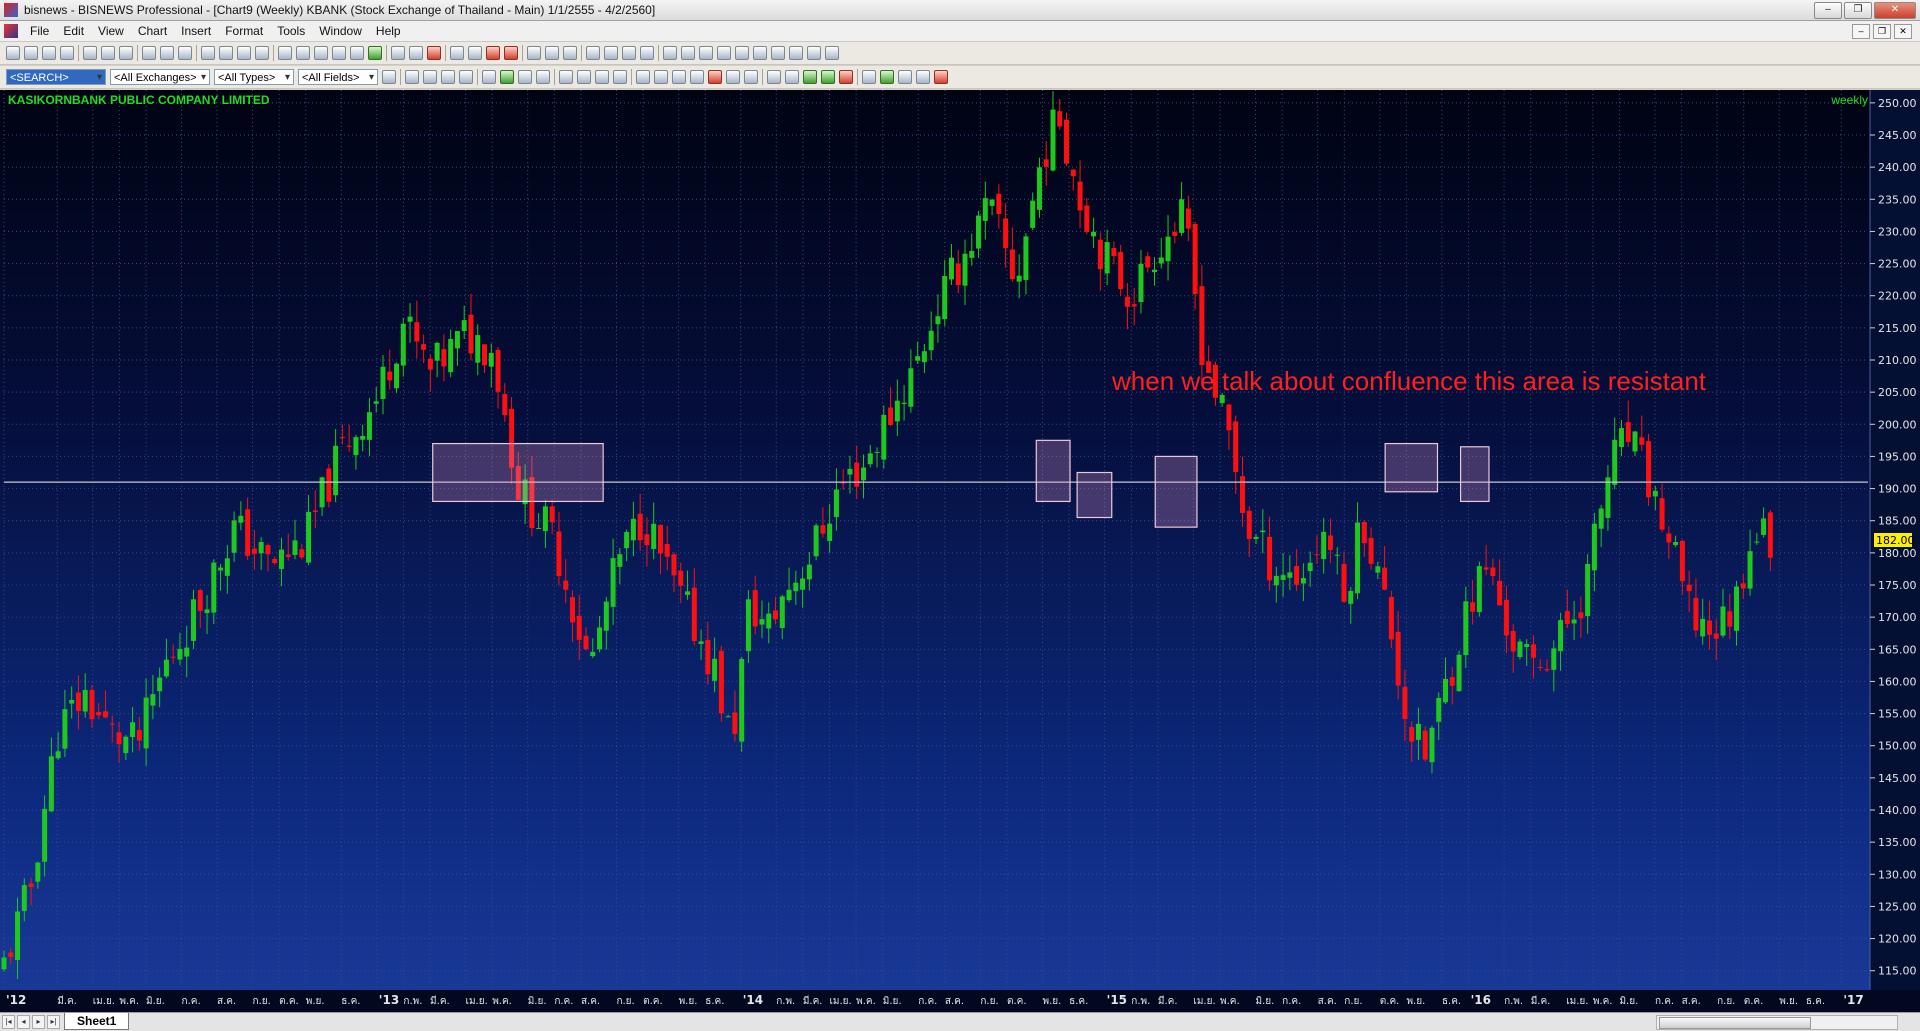 The height and width of the screenshot is (1031, 1920). I want to click on next-sheet-icon: ▸, so click(38, 1022).